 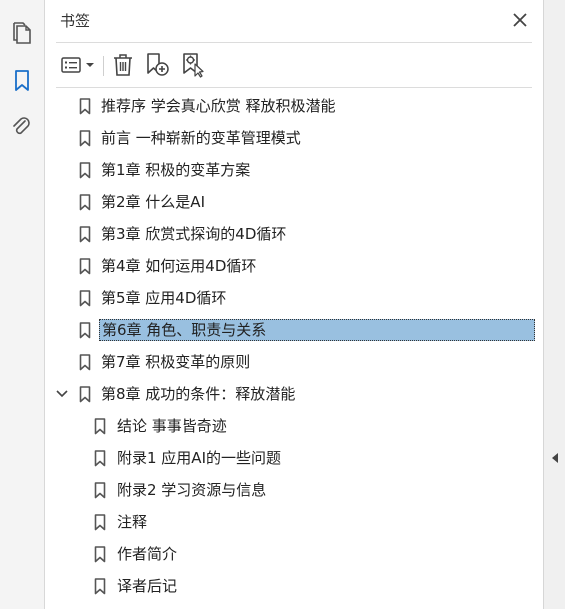 I want to click on bookmark-label: 第8章 成功的条件：释放潜能, so click(x=198, y=394).